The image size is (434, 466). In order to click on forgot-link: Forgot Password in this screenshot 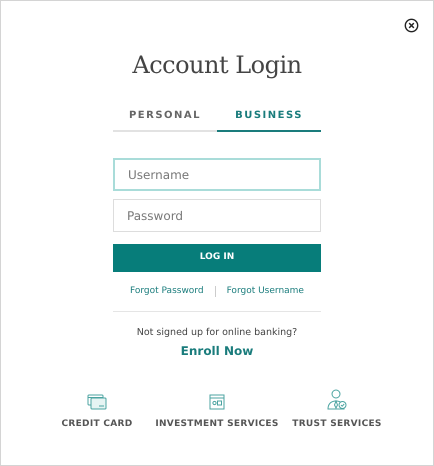, I will do `click(167, 291)`.